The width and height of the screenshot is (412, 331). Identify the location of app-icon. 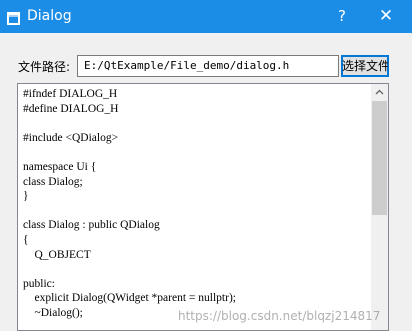
(13, 17).